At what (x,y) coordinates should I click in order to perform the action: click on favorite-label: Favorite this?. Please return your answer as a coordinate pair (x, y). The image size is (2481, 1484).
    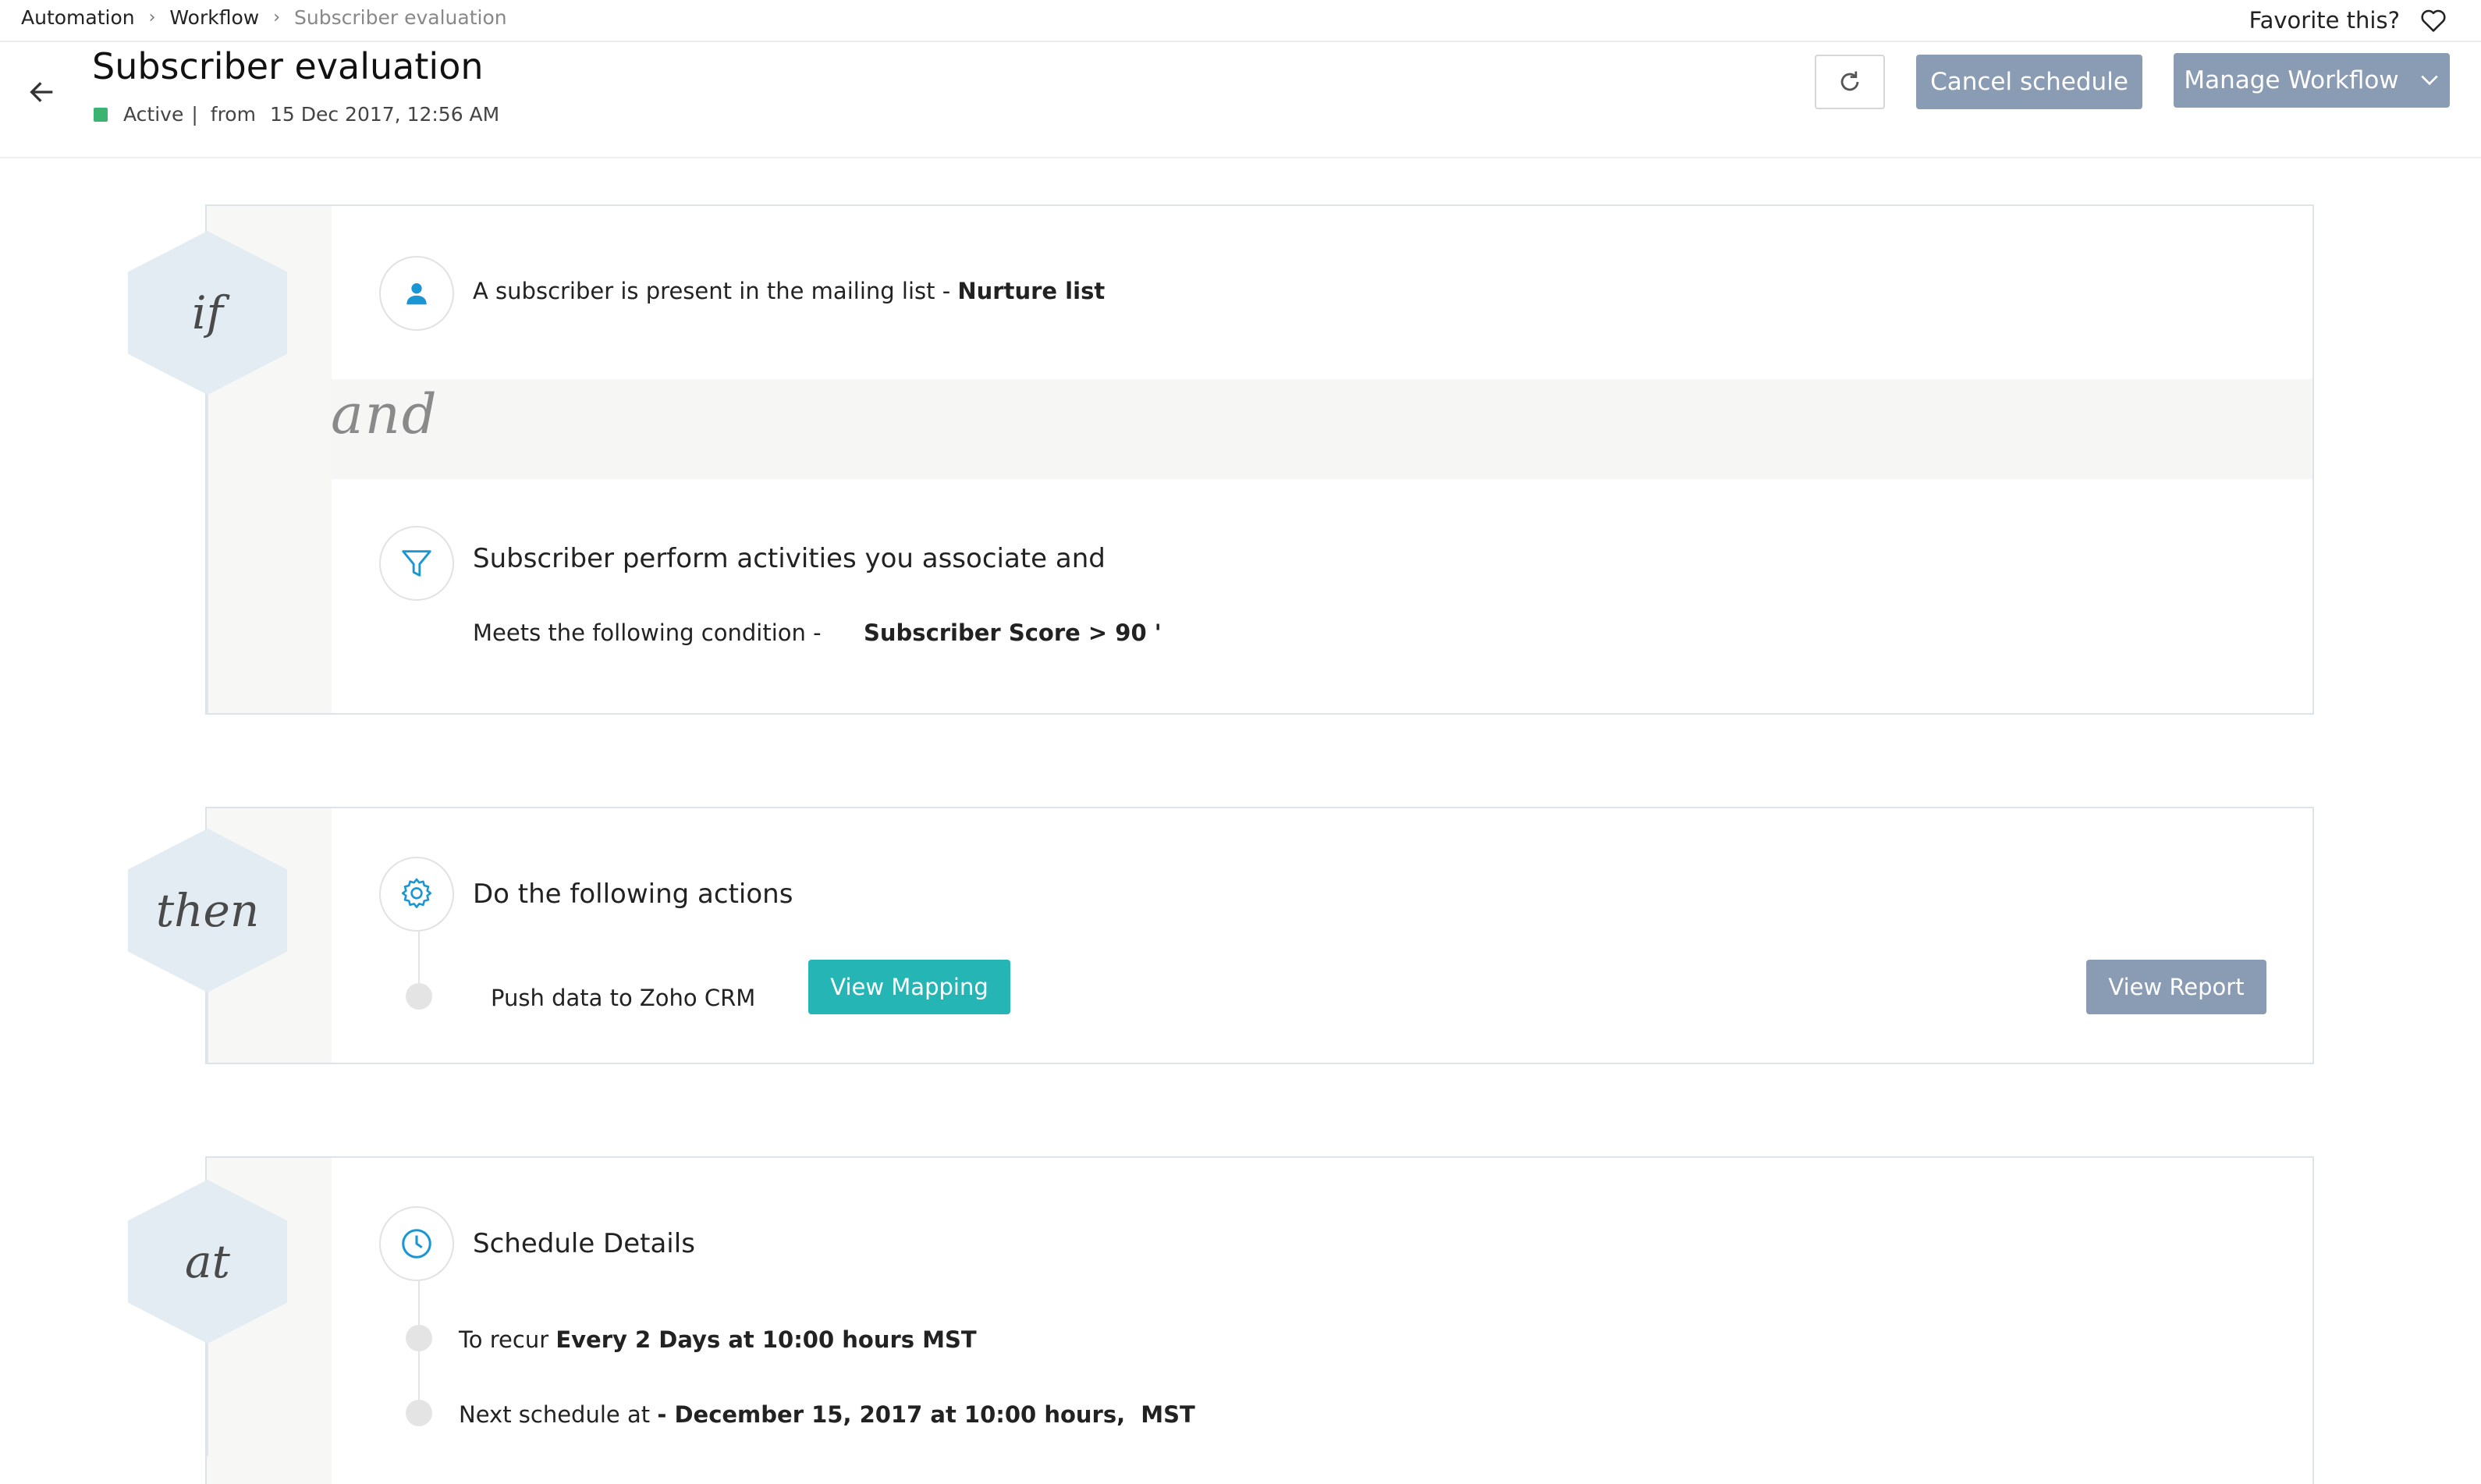
    Looking at the image, I should click on (2325, 21).